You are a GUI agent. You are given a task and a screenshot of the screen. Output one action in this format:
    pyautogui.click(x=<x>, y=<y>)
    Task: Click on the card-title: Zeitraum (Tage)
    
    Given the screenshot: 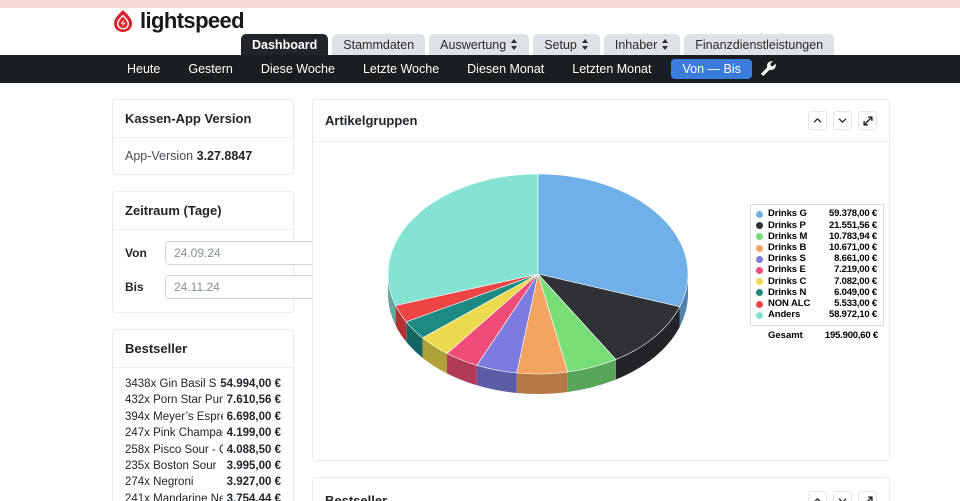 What is the action you would take?
    pyautogui.click(x=173, y=210)
    